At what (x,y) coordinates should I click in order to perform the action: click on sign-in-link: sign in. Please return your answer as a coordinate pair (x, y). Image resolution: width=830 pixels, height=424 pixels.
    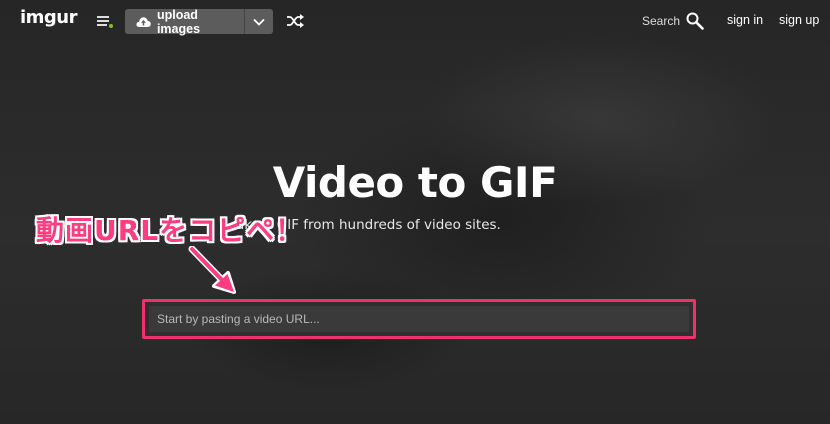
    Looking at the image, I should click on (745, 20).